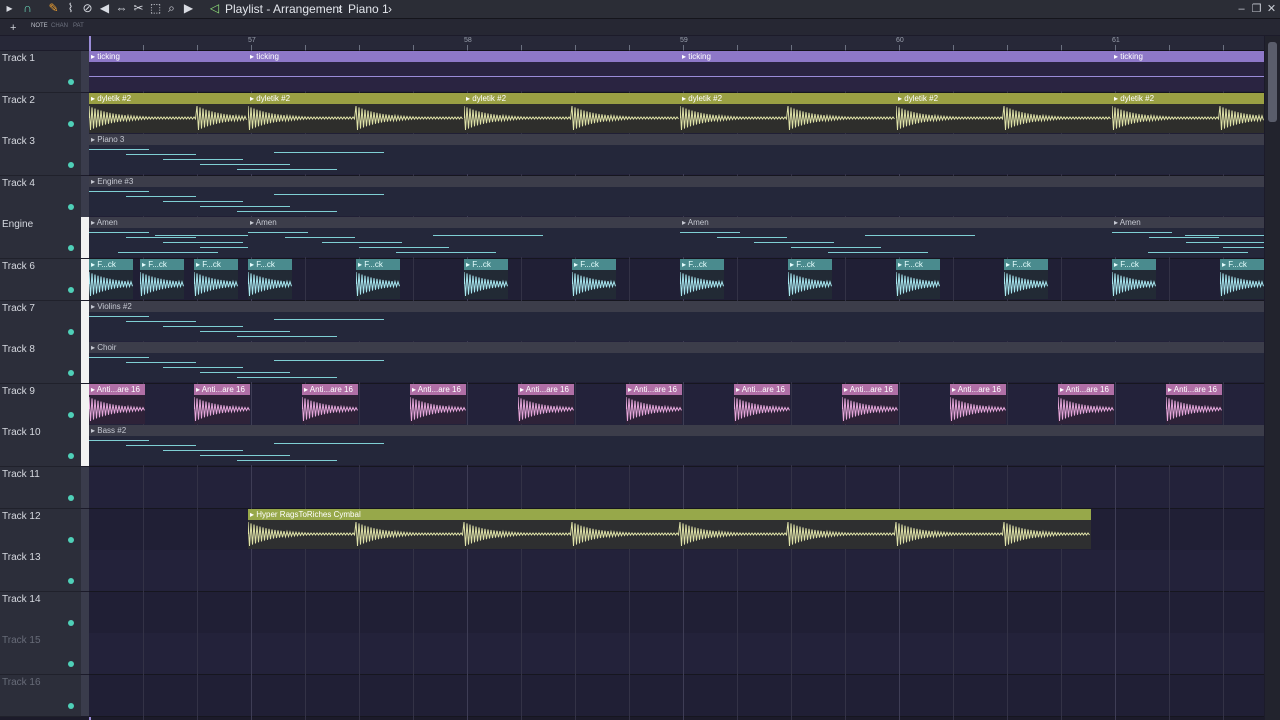 Image resolution: width=1280 pixels, height=720 pixels. I want to click on track-name: Track 1, so click(18, 58).